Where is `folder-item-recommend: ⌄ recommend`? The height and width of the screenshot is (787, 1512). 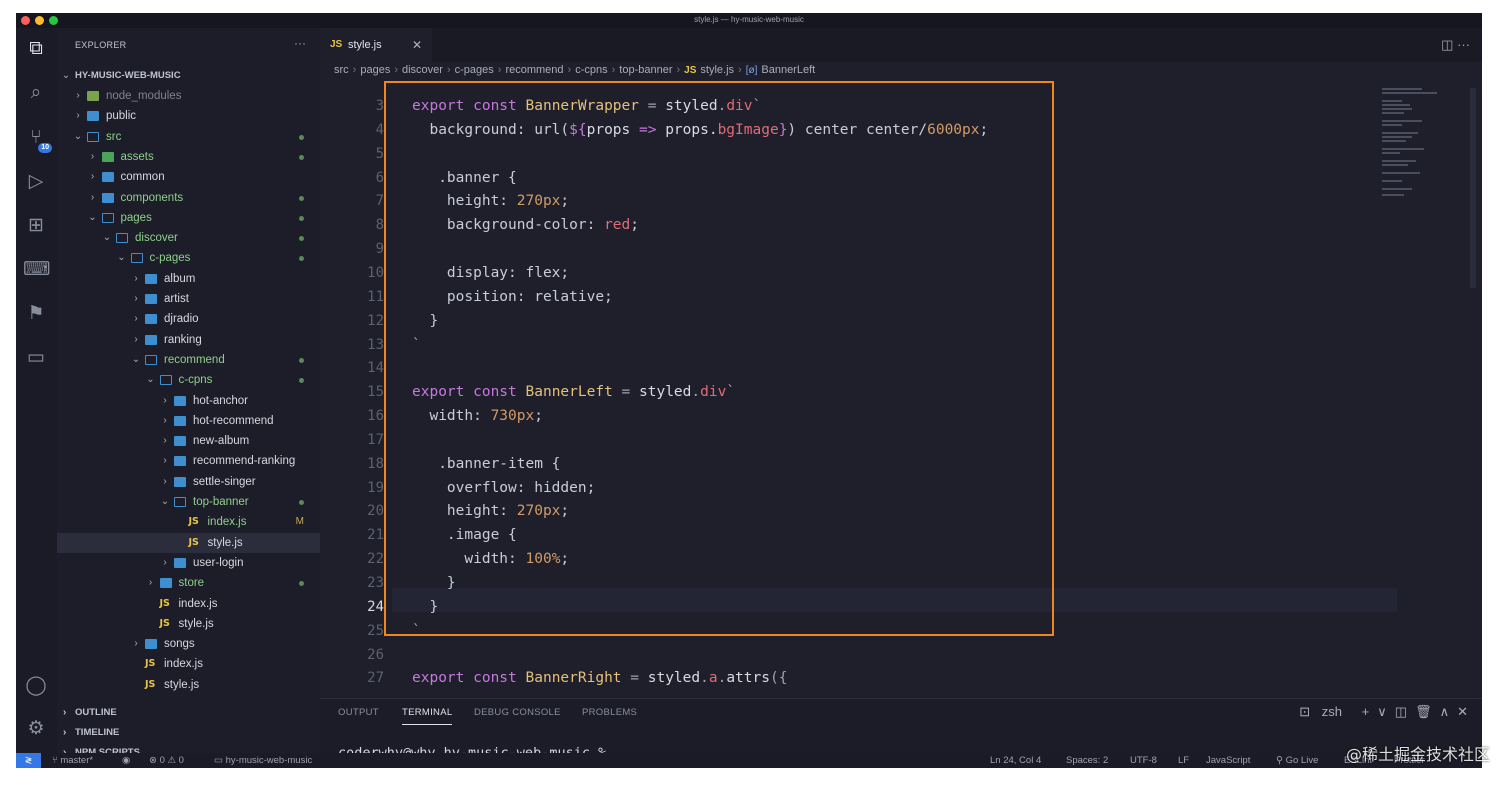 folder-item-recommend: ⌄ recommend is located at coordinates (188, 360).